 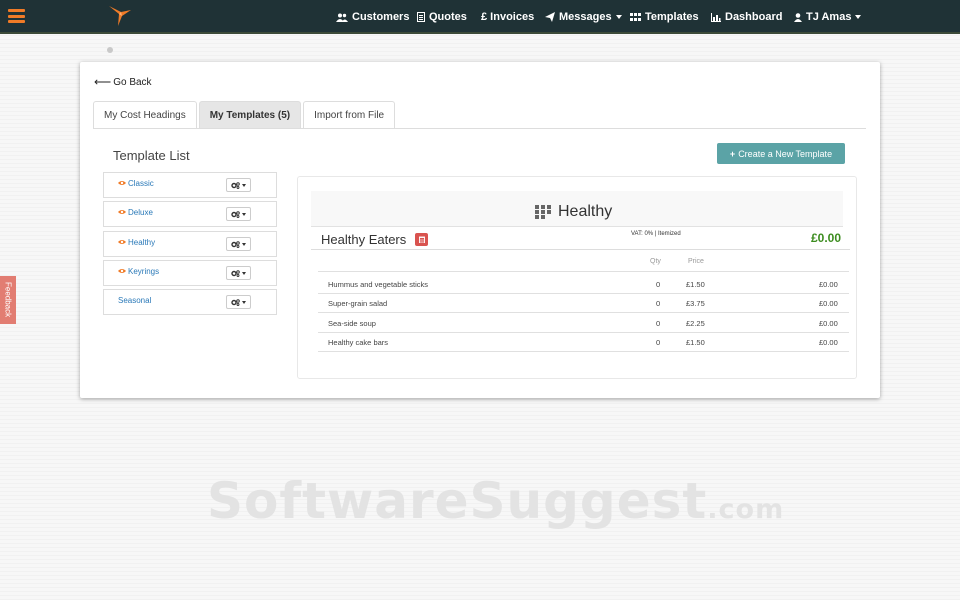 What do you see at coordinates (190, 273) in the screenshot?
I see `template-list-item-keyrings: Keyrings` at bounding box center [190, 273].